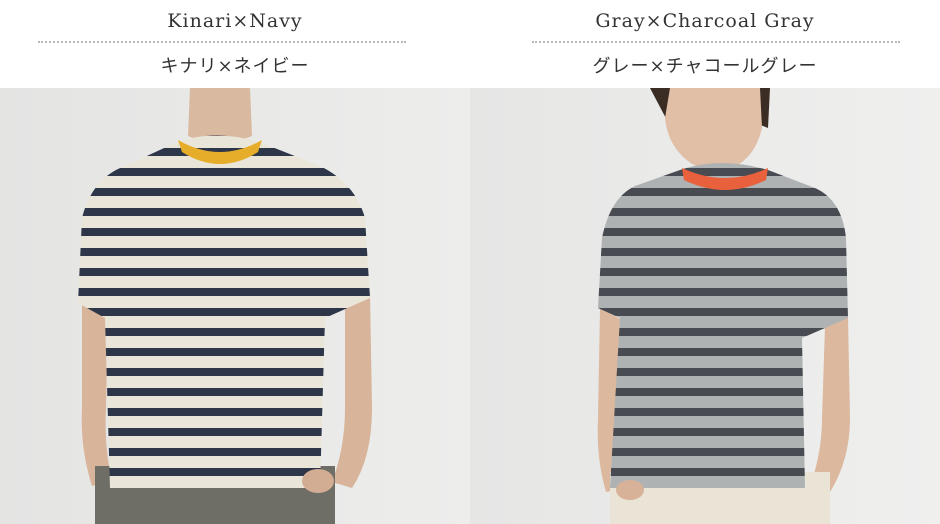 The image size is (940, 524). Describe the element at coordinates (222, 42) in the screenshot. I see `dotted-divider-left` at that location.